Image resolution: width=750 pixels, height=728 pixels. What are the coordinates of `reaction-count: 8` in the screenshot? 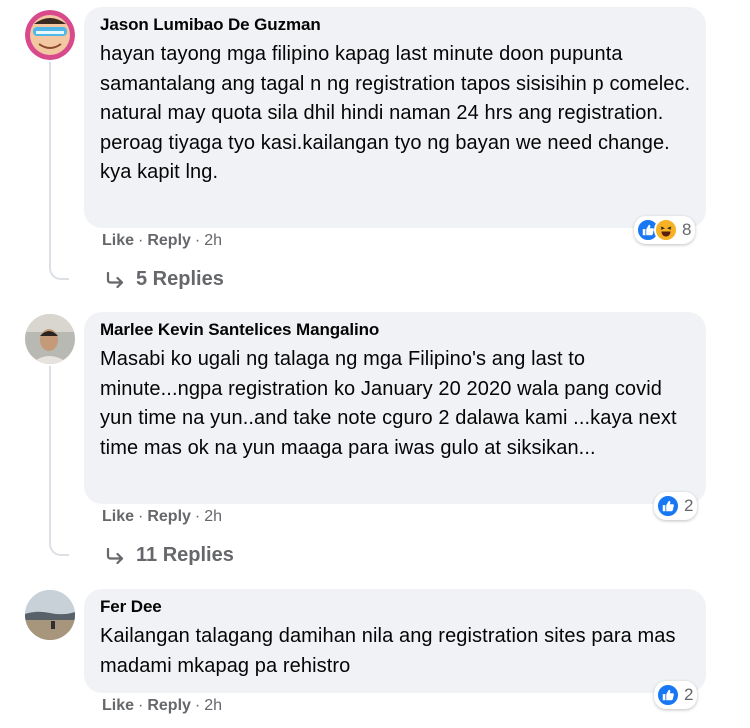 It's located at (687, 229).